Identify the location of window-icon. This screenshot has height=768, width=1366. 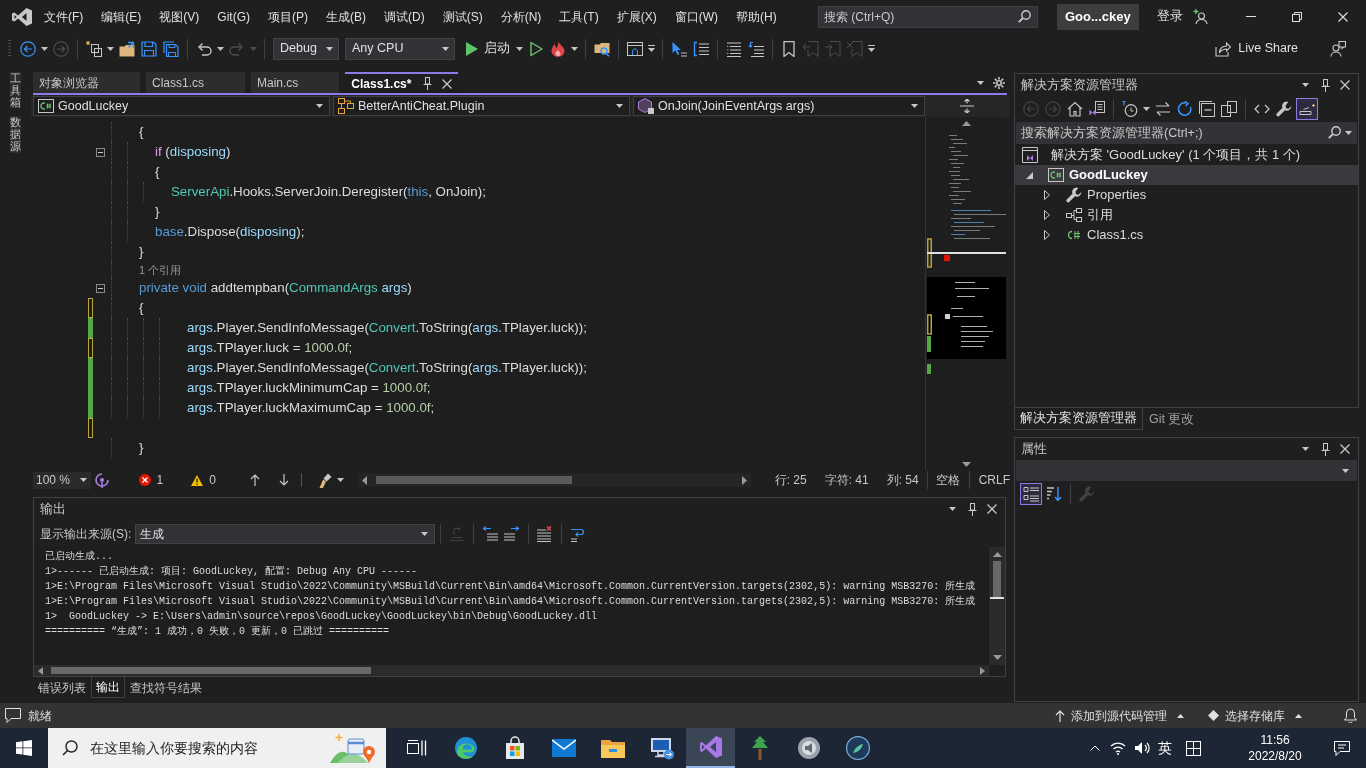
(635, 48).